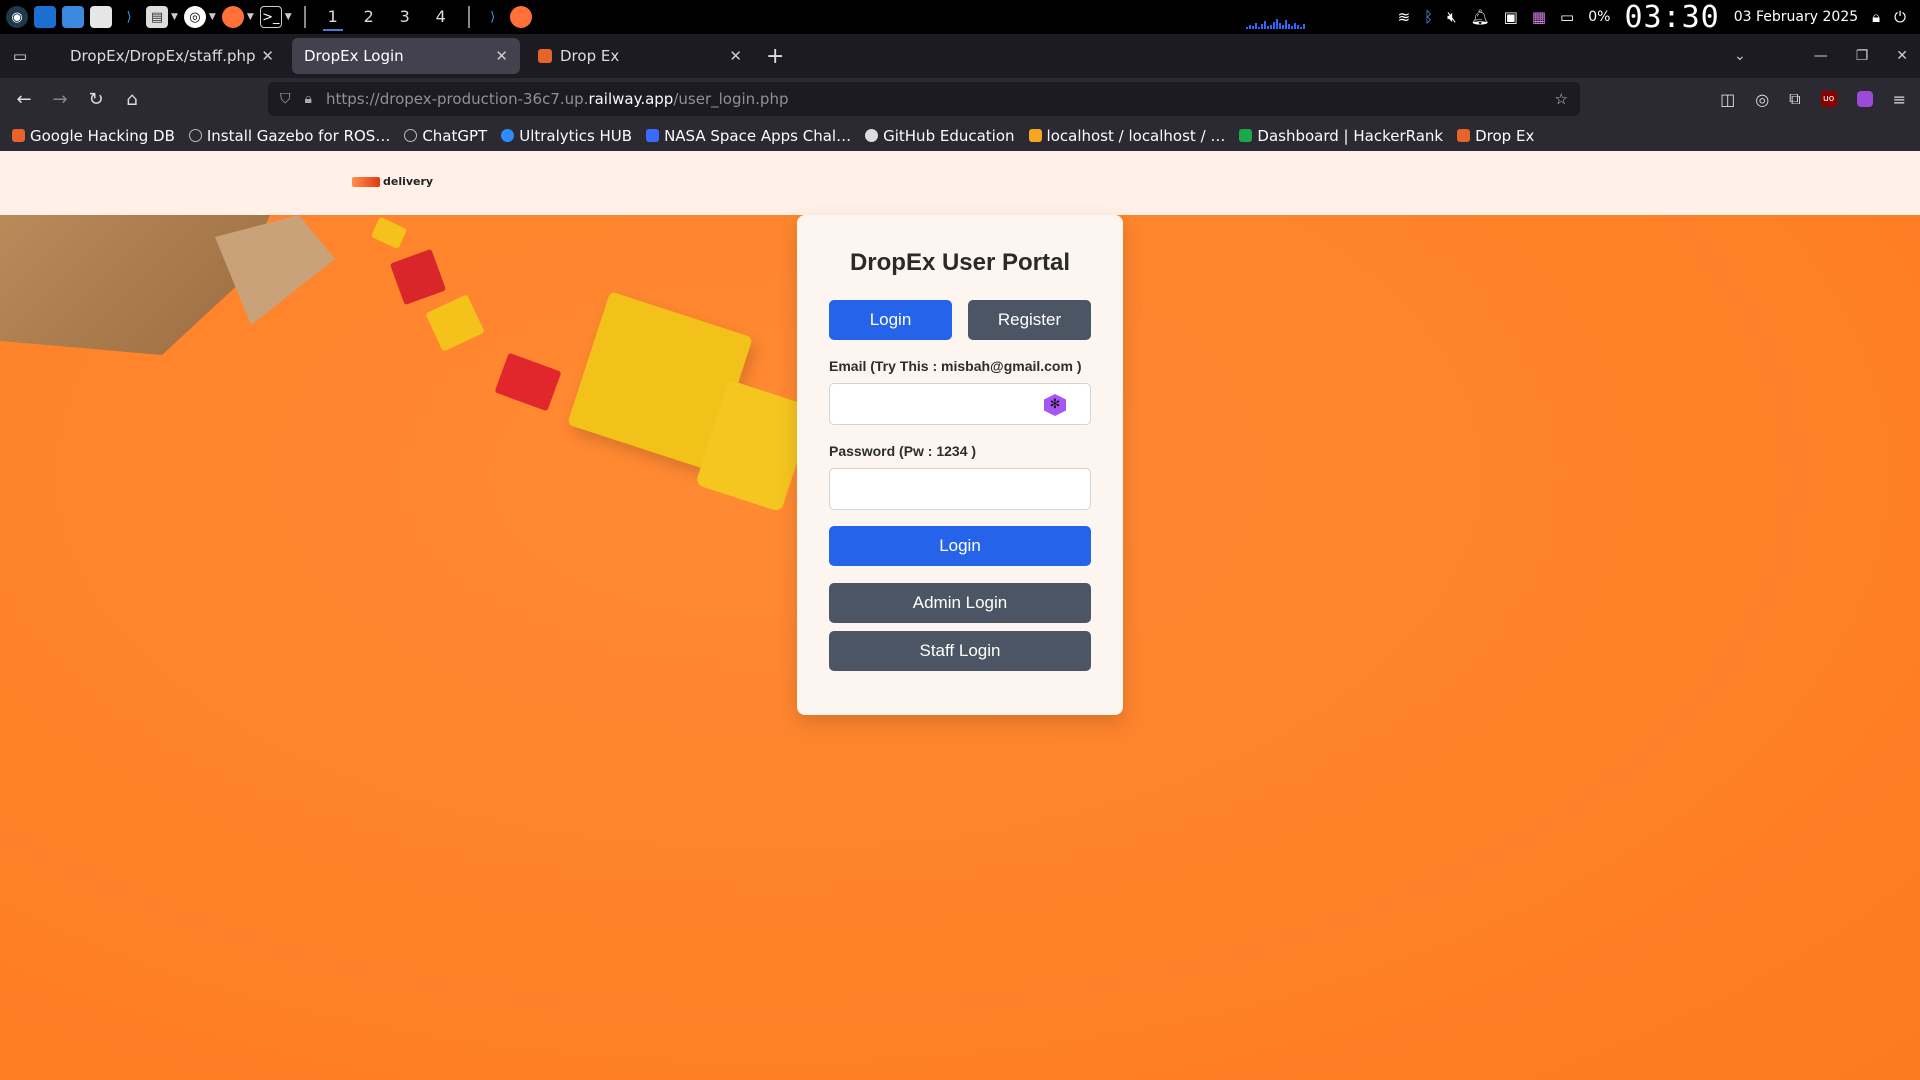  I want to click on vscode-icon: ⟩, so click(129, 17).